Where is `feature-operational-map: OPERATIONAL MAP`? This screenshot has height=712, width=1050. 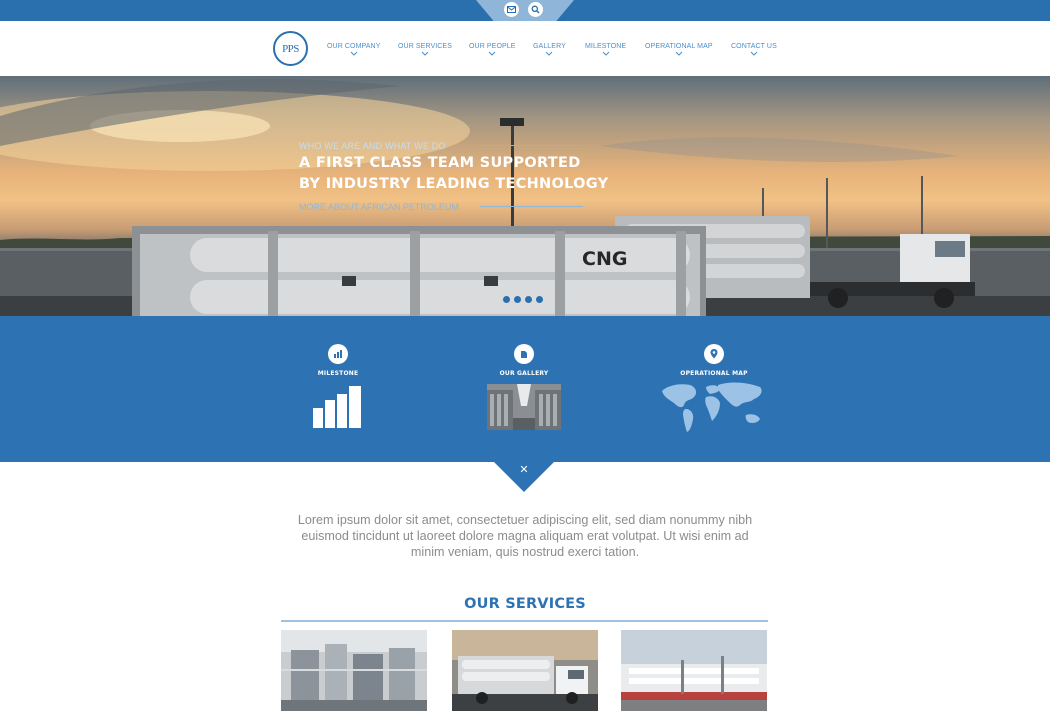
feature-operational-map: OPERATIONAL MAP is located at coordinates (714, 388).